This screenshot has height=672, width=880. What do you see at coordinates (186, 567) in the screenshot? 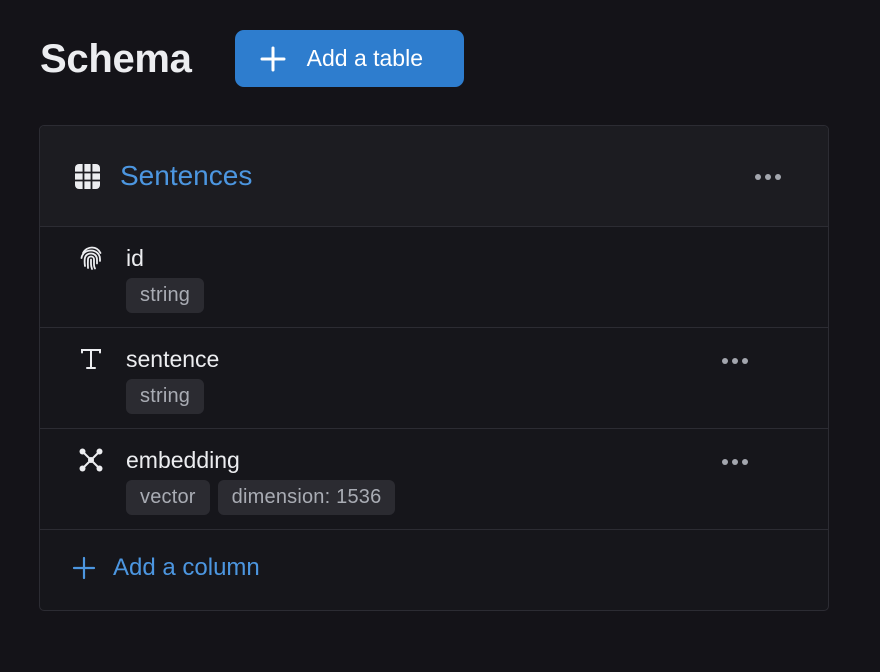
I see `add-column-label: Add a column` at bounding box center [186, 567].